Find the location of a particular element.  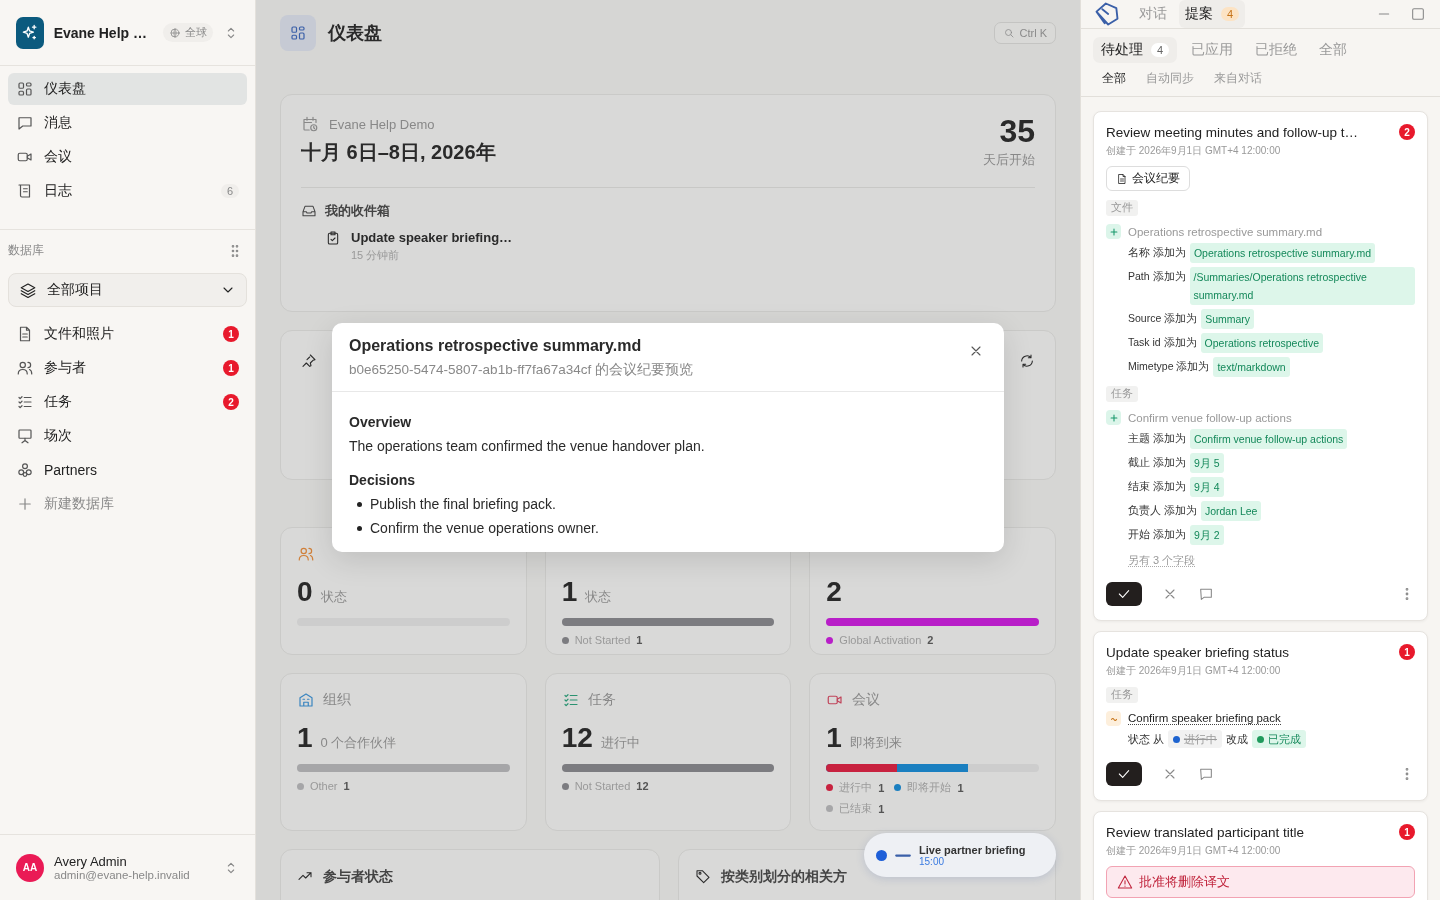

clipboard-check-icon is located at coordinates (333, 238).